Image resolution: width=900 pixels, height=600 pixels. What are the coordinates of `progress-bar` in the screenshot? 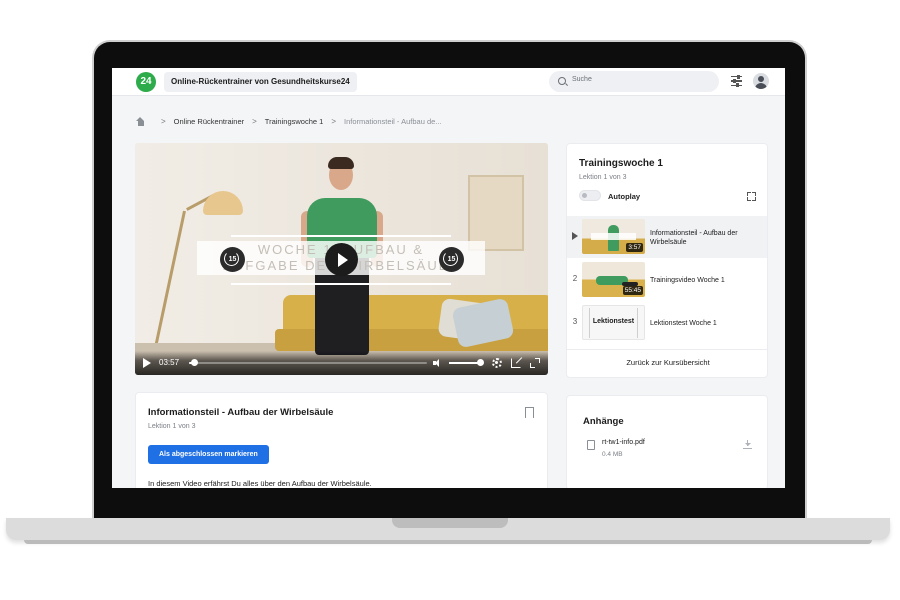 It's located at (308, 362).